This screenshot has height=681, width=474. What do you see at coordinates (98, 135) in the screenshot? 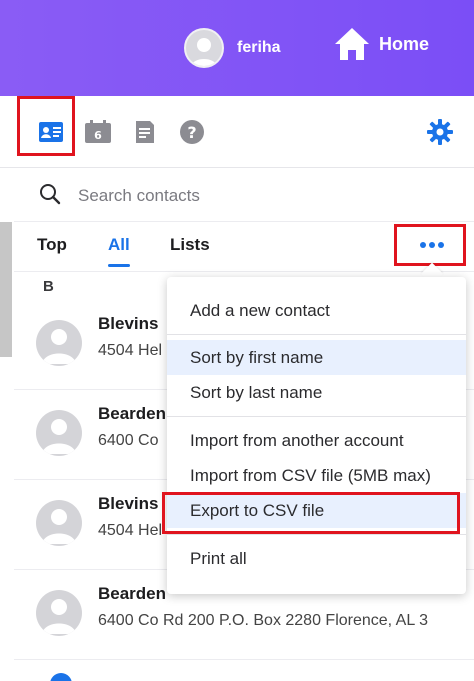
I see `calendar-badge: 6` at bounding box center [98, 135].